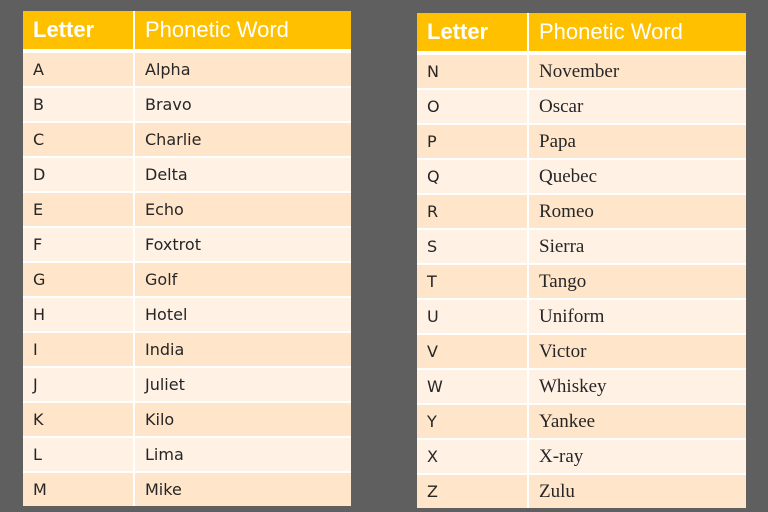 The width and height of the screenshot is (768, 512). What do you see at coordinates (473, 247) in the screenshot?
I see `letter-cell: S` at bounding box center [473, 247].